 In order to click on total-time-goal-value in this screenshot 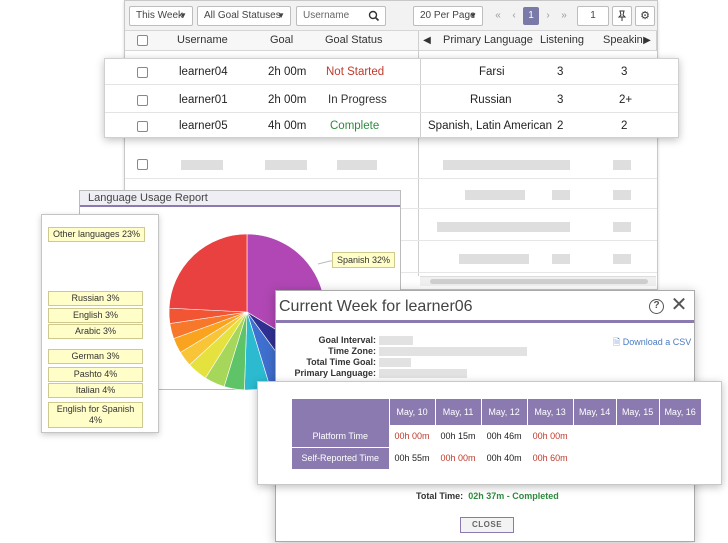, I will do `click(395, 362)`.